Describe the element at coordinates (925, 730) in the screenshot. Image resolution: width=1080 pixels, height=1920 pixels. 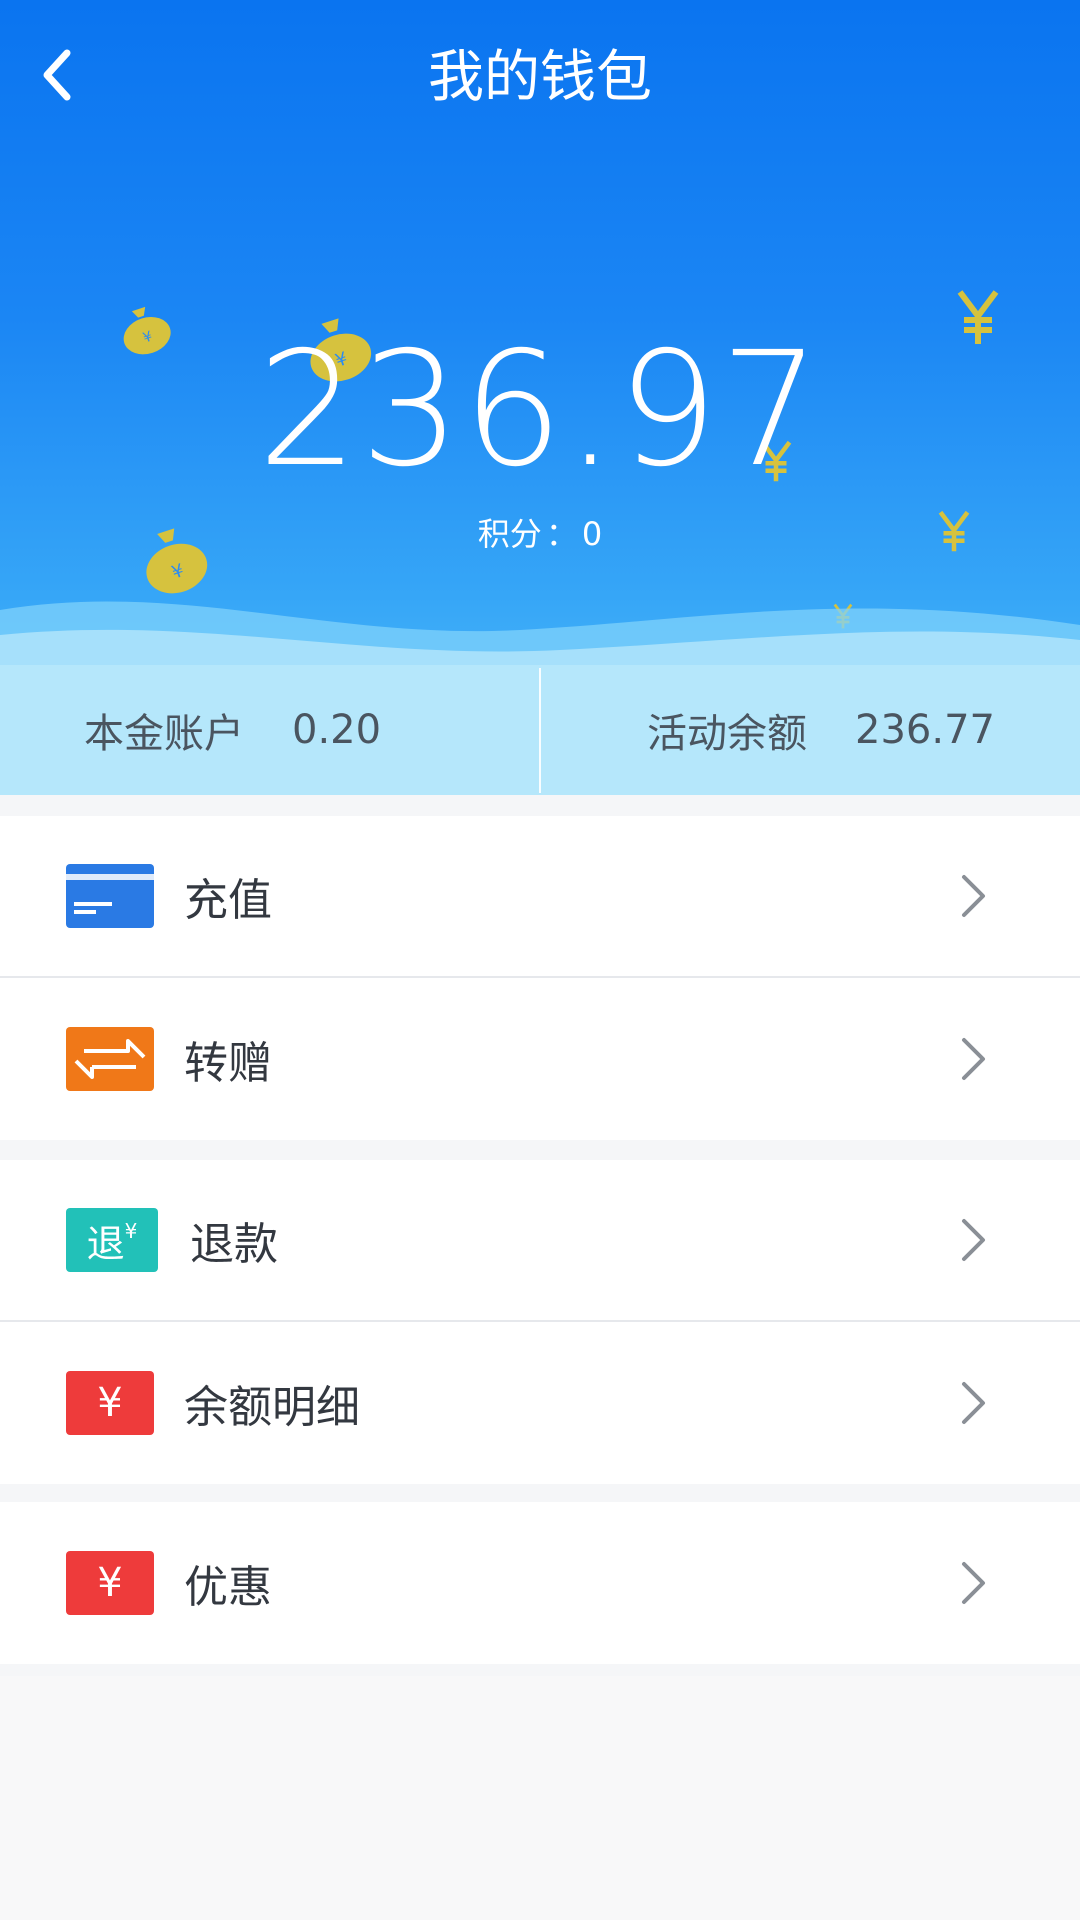
I see `activity-balance-value: 236.77` at that location.